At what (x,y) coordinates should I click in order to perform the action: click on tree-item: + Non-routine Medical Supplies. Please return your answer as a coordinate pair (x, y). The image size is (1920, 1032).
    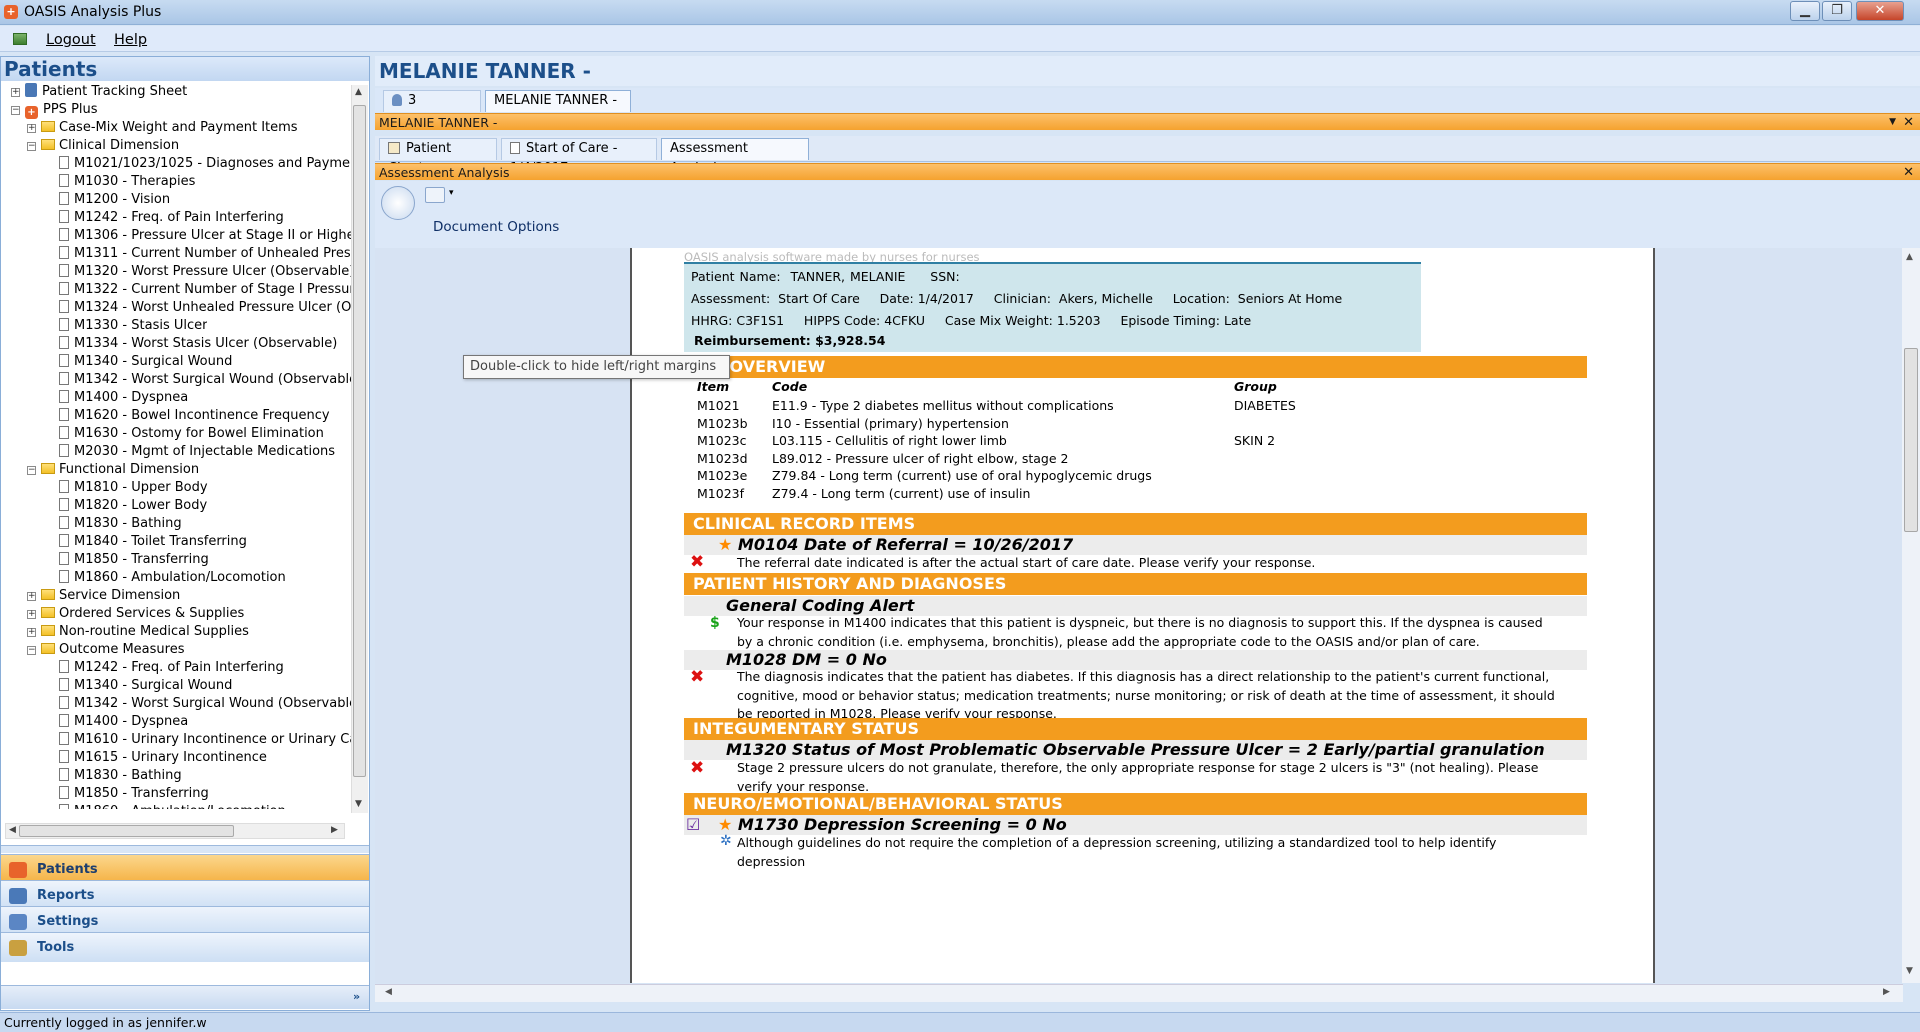
    Looking at the image, I should click on (138, 632).